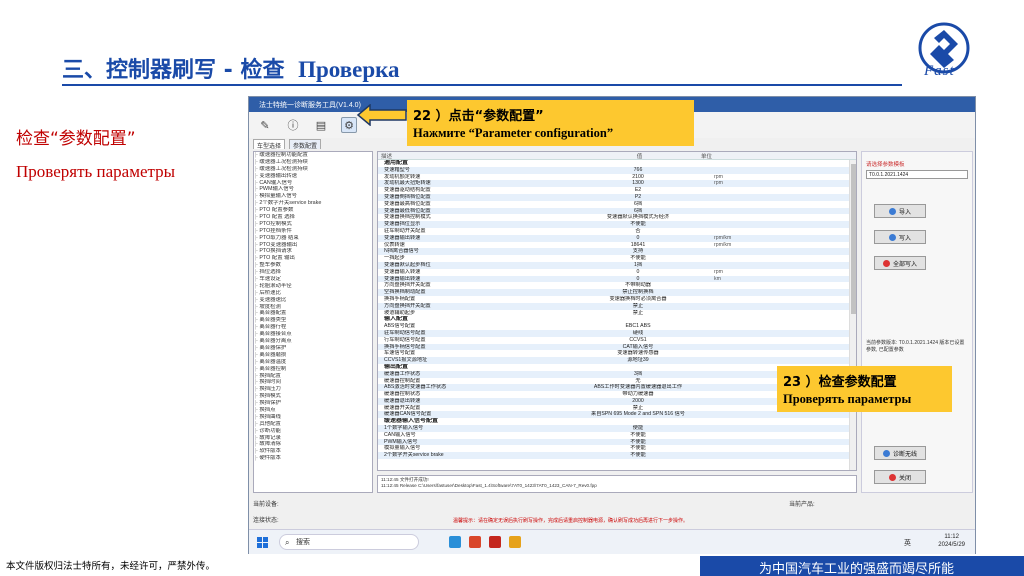  Describe the element at coordinates (617, 306) in the screenshot. I see `grid-row: 方向盘换挡开关配置 禁止` at that location.